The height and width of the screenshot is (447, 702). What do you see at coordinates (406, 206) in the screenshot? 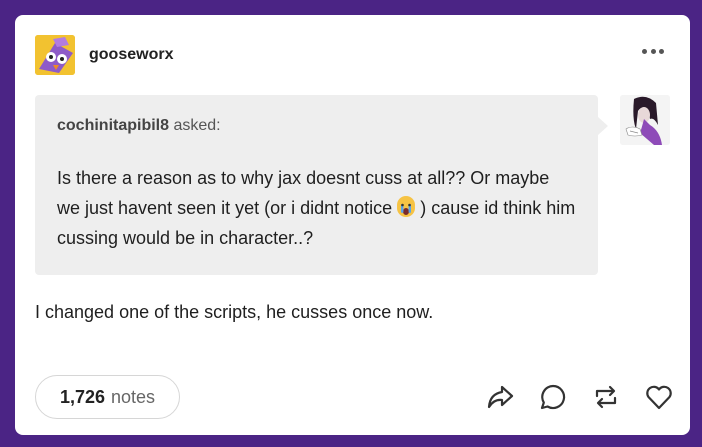
I see `crying-emoji-icon` at bounding box center [406, 206].